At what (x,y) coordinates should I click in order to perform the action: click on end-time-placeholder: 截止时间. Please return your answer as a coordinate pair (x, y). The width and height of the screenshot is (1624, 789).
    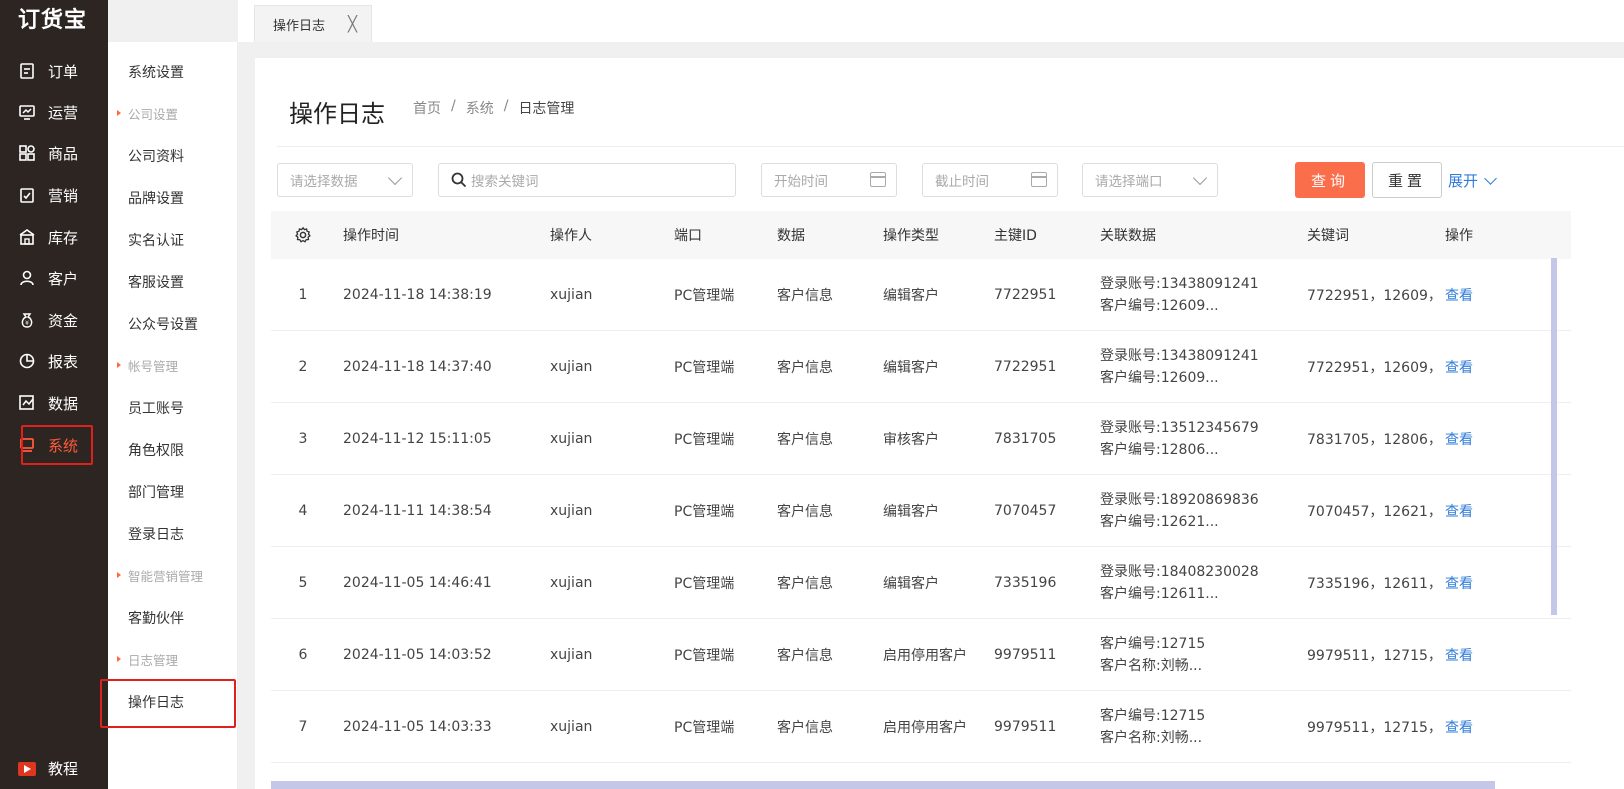
    Looking at the image, I should click on (962, 182).